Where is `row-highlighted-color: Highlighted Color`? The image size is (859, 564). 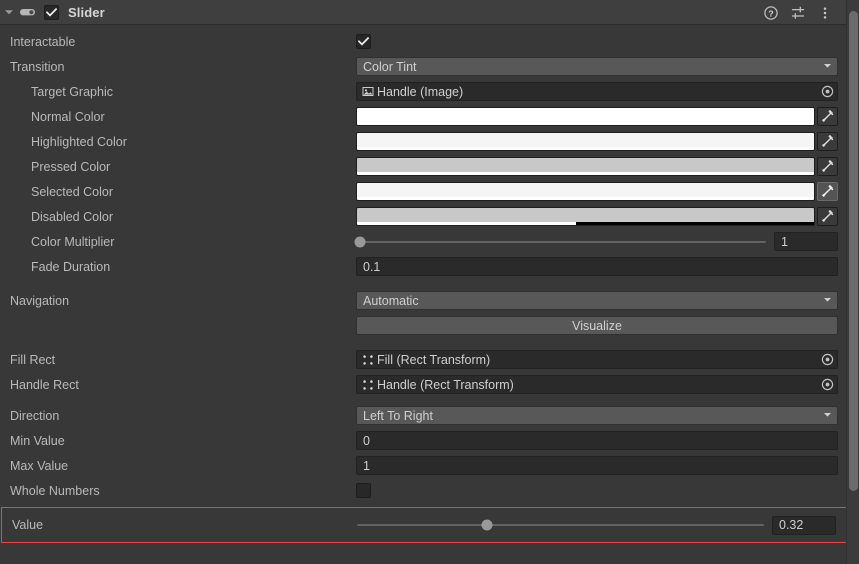 row-highlighted-color: Highlighted Color is located at coordinates (429, 141).